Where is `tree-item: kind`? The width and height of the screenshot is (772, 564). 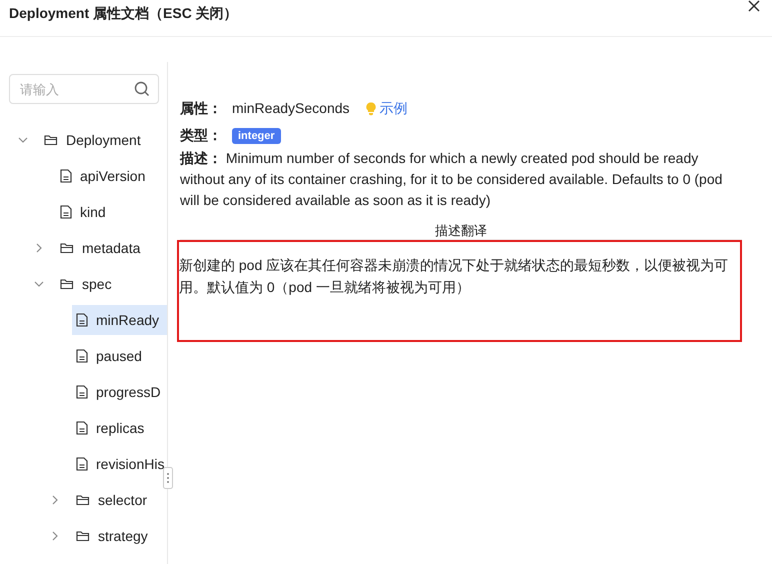 tree-item: kind is located at coordinates (111, 212).